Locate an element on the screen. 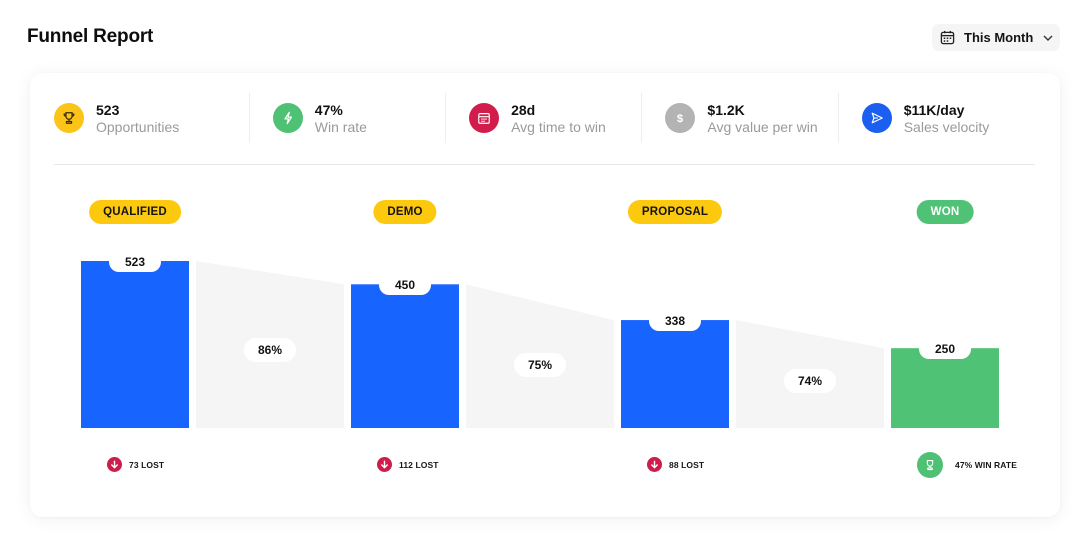 The image size is (1080, 544). funnel-bar-demo is located at coordinates (405, 356).